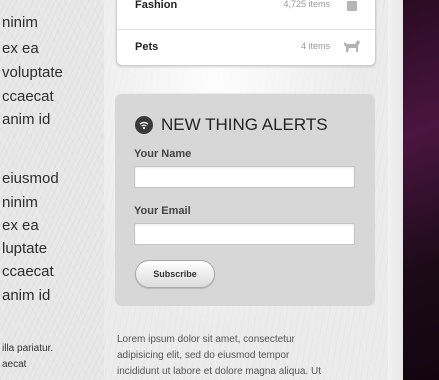  What do you see at coordinates (175, 274) in the screenshot?
I see `subscribe-button: Subscribe` at bounding box center [175, 274].